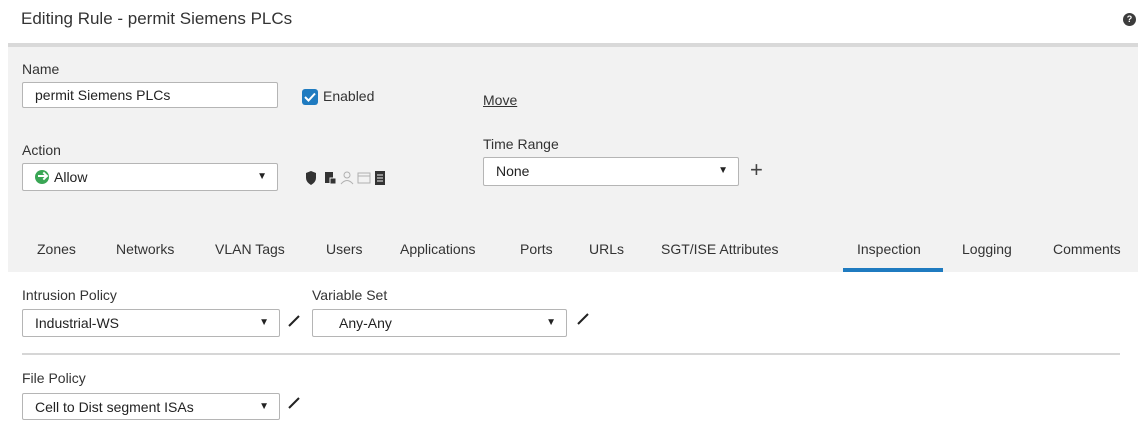 The width and height of the screenshot is (1146, 428). Describe the element at coordinates (71, 177) in the screenshot. I see `action-value: Allow` at that location.